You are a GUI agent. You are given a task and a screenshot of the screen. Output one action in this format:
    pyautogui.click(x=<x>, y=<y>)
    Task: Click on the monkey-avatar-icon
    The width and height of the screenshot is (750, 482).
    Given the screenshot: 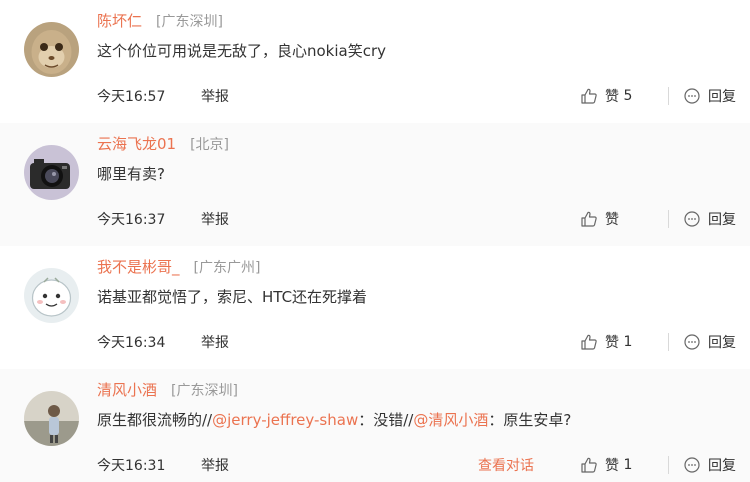 What is the action you would take?
    pyautogui.click(x=51, y=49)
    